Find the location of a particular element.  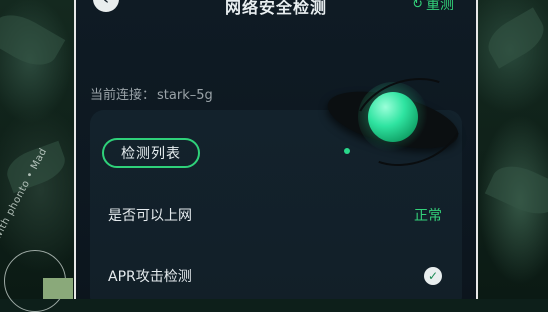

connection-ssid: stark–5g is located at coordinates (185, 95).